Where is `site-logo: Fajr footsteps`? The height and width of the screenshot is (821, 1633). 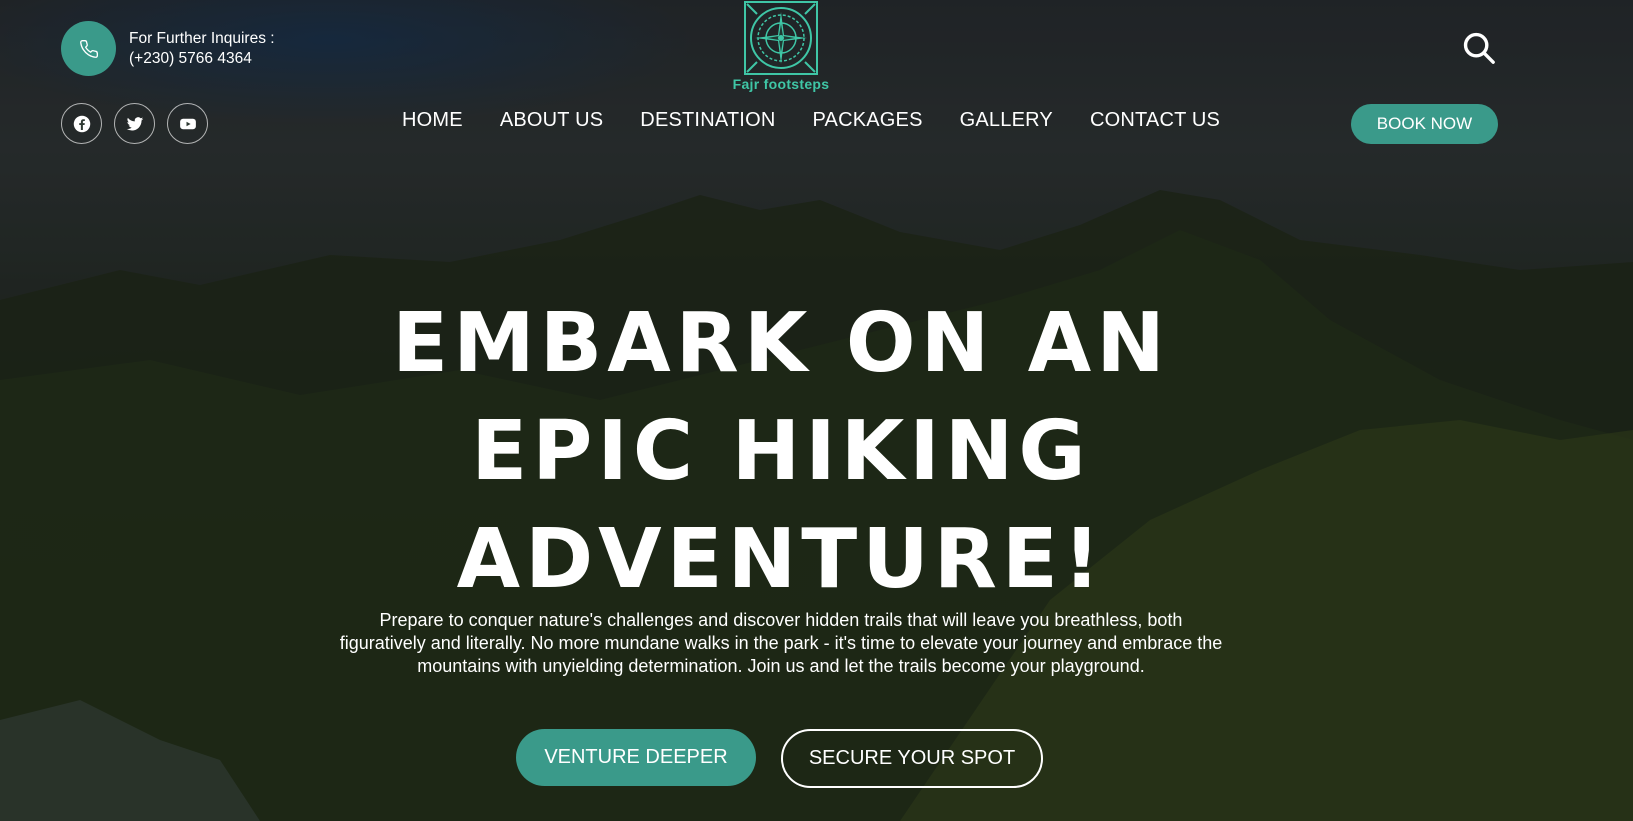
site-logo: Fajr footsteps is located at coordinates (781, 46).